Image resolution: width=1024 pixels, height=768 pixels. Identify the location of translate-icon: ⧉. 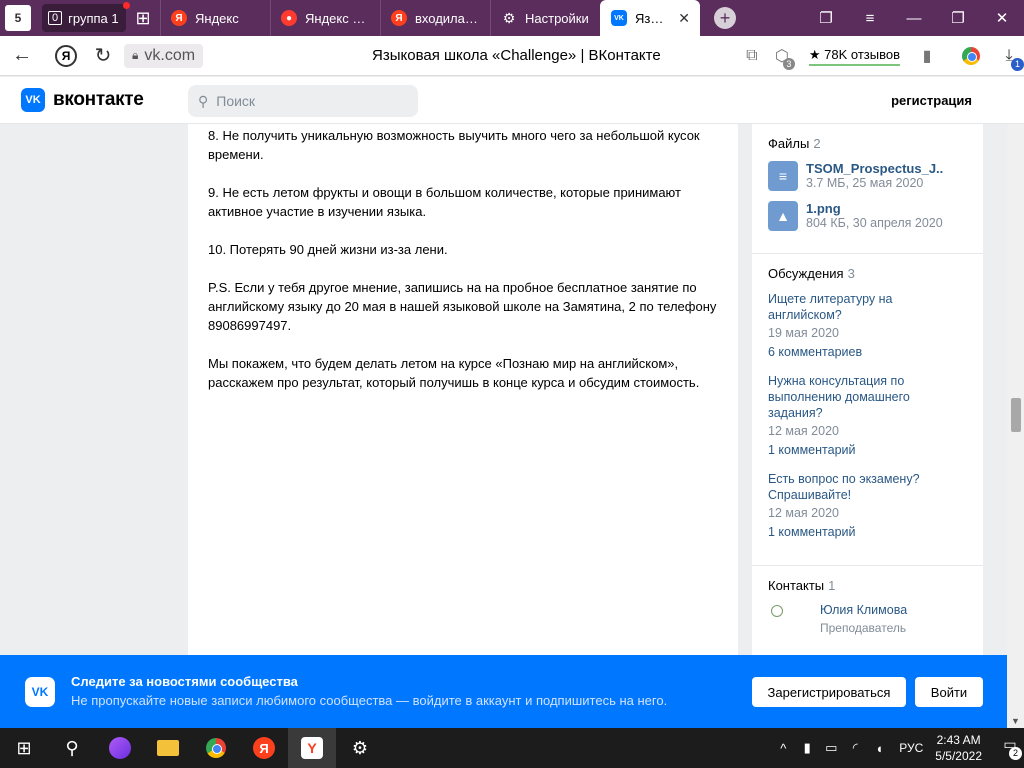
(752, 56).